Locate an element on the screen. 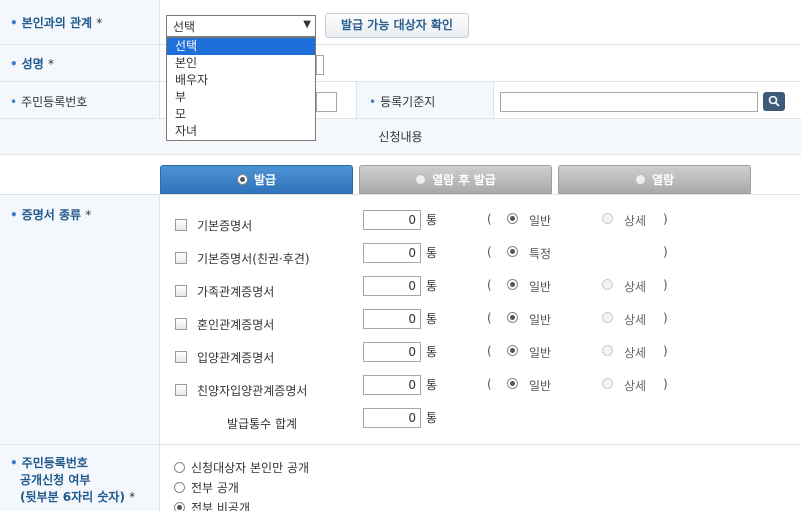  dropdown-option: 배우자 is located at coordinates (241, 80).